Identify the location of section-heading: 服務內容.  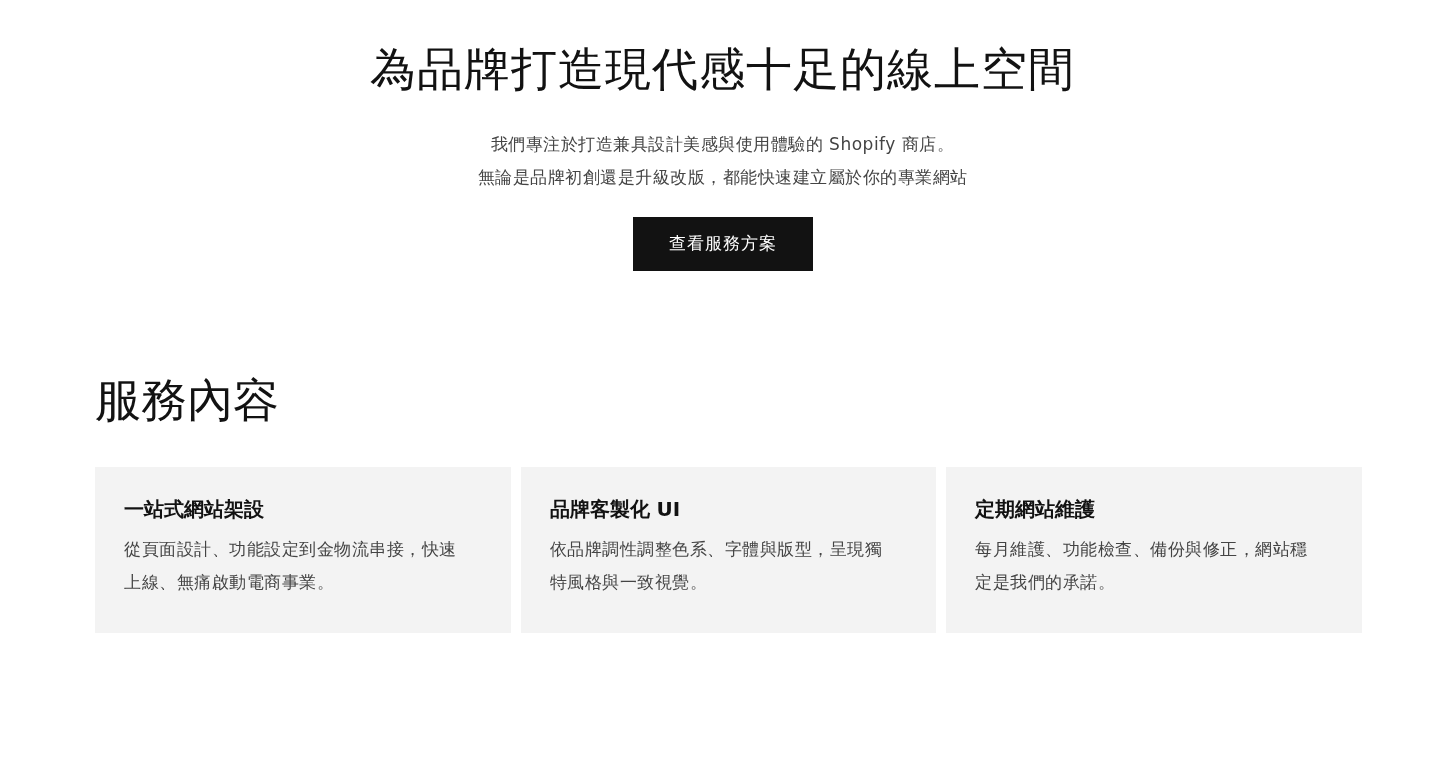
(187, 400).